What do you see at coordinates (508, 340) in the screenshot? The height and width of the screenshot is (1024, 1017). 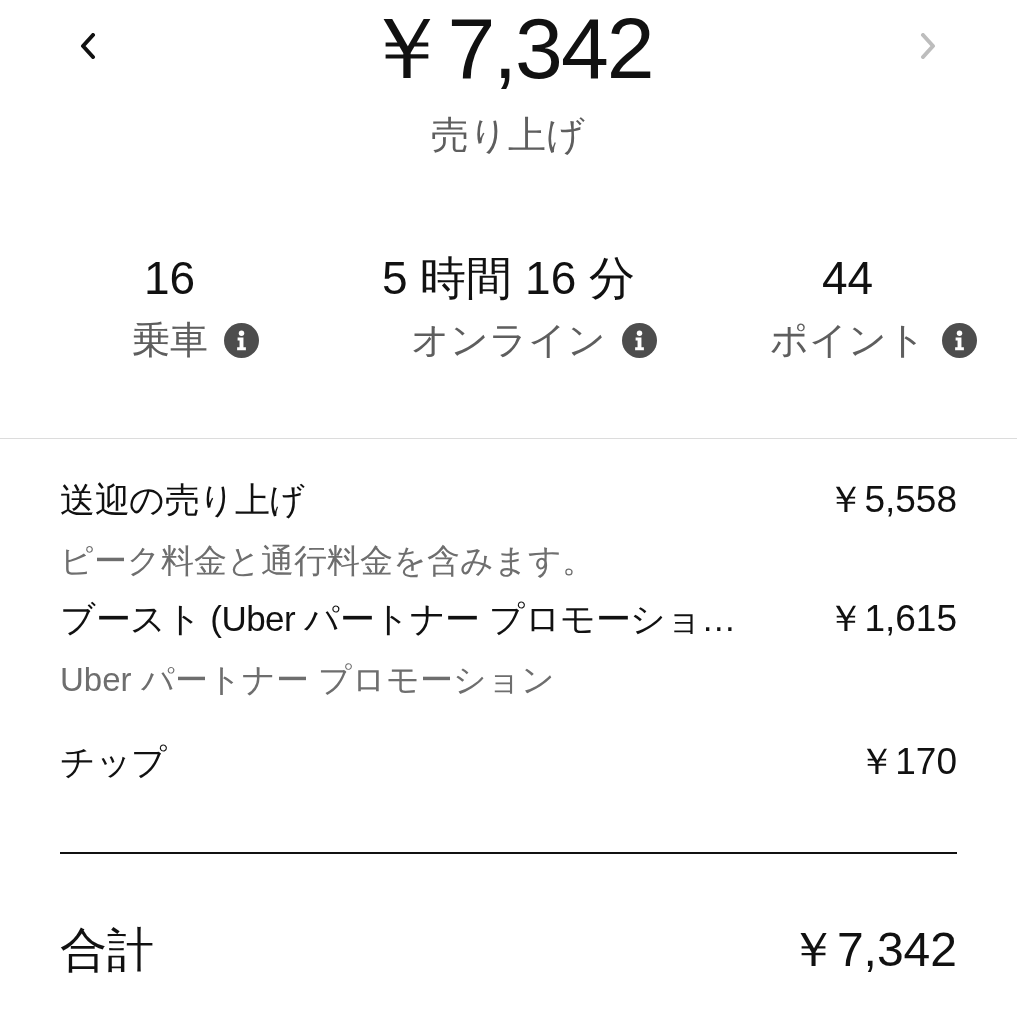 I see `stat-label: オンライン` at bounding box center [508, 340].